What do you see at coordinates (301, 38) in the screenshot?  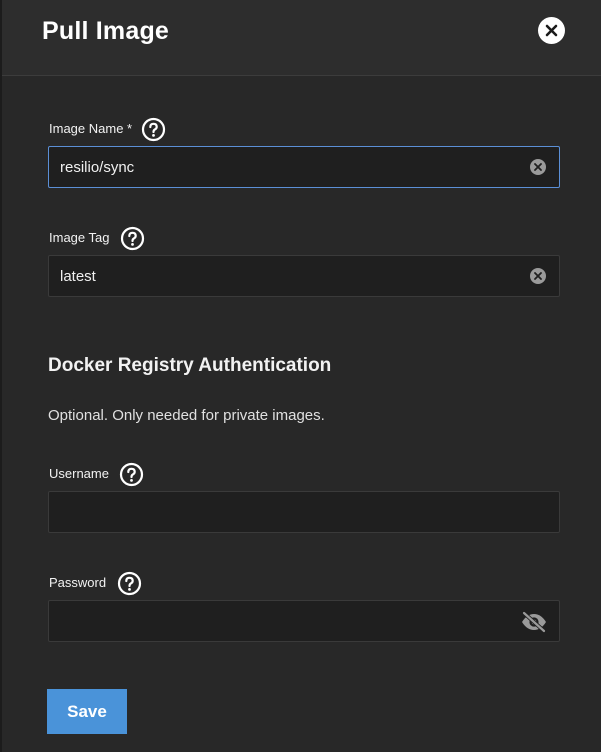 I see `dialog-header: Pull Image` at bounding box center [301, 38].